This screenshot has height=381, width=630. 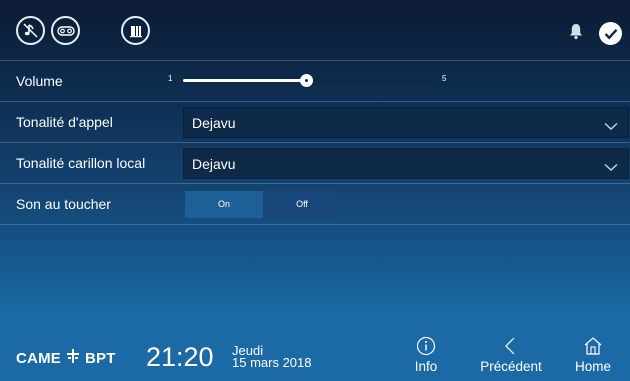 I want to click on touch-sound-row: Son au toucher On Off, so click(x=315, y=204).